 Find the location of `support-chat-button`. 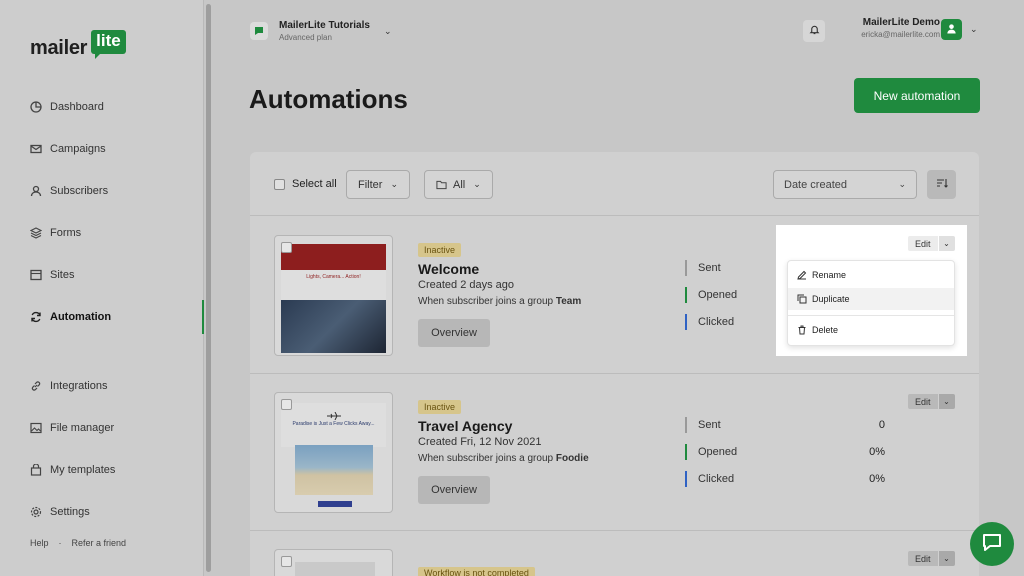

support-chat-button is located at coordinates (992, 544).